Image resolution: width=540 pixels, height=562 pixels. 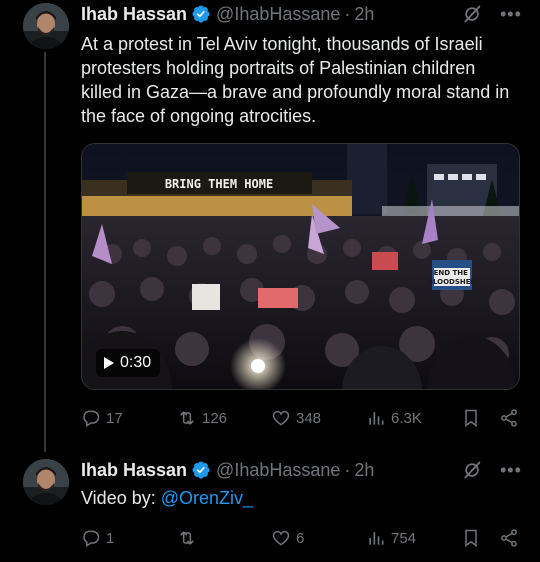 I want to click on banner-text: BRING THEM HOME, so click(x=219, y=184).